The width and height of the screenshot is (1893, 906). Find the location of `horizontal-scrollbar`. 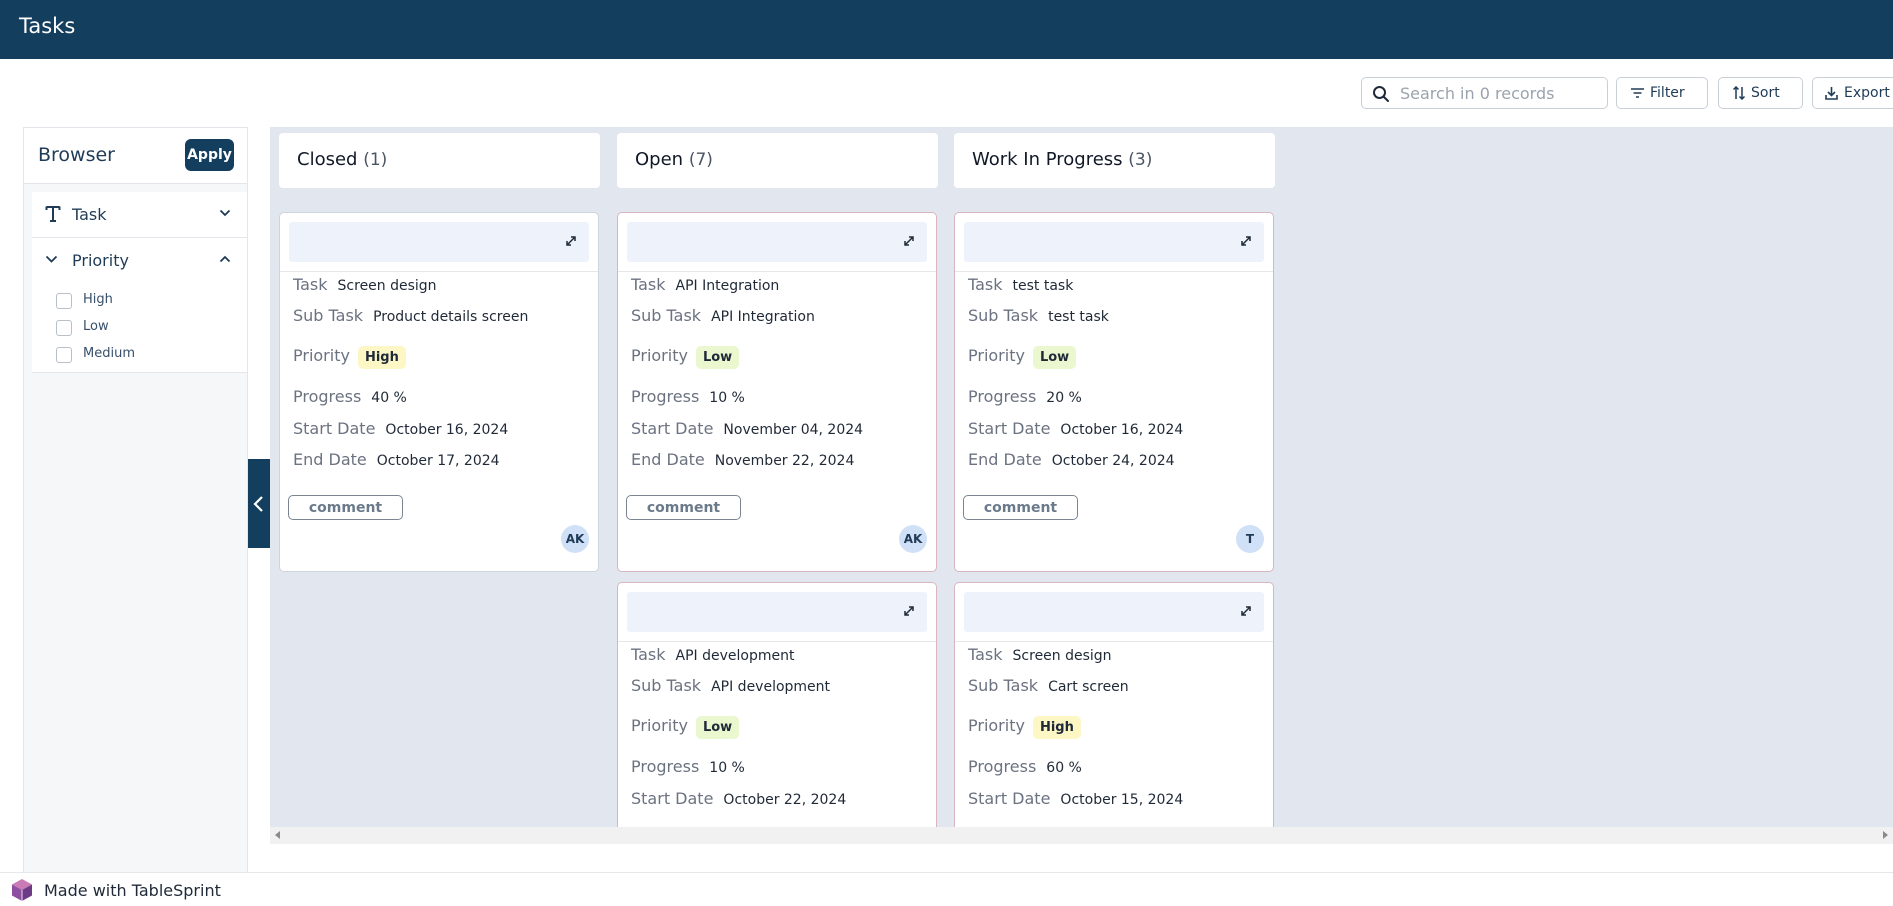

horizontal-scrollbar is located at coordinates (1081, 835).